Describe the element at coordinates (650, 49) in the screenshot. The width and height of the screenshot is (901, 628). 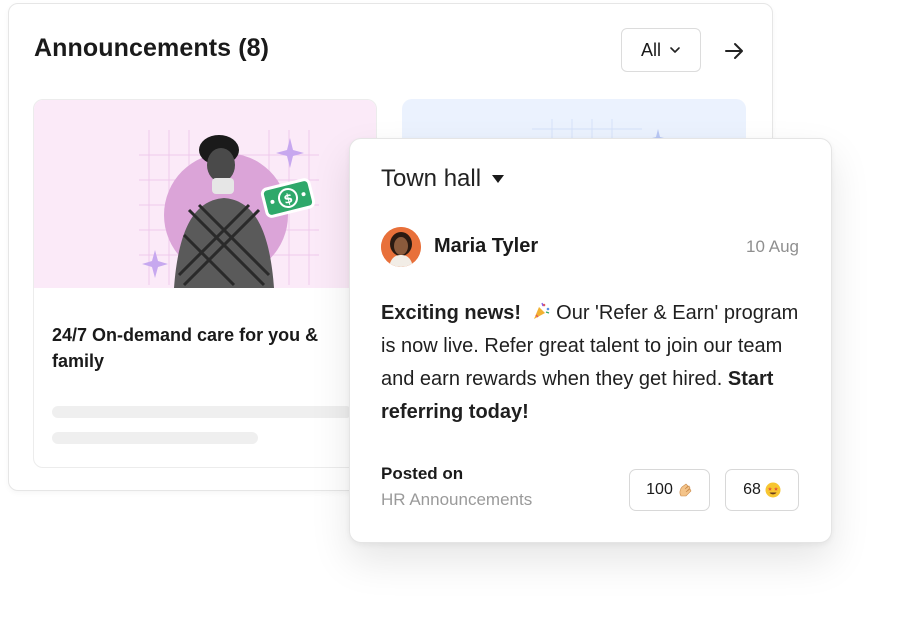
I see `filter-value: All` at that location.